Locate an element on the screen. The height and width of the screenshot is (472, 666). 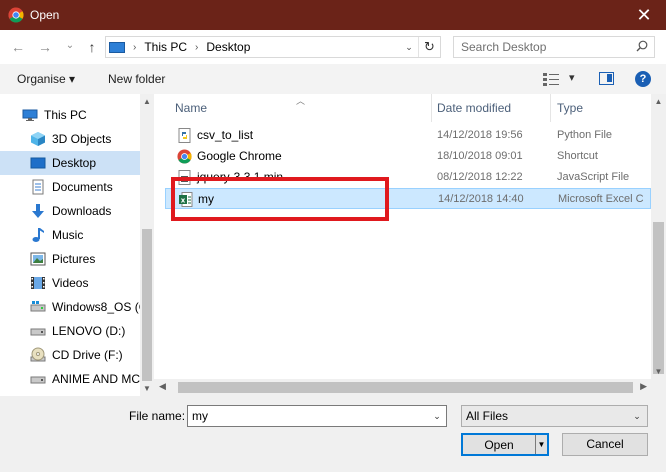
sidebar-item-label: Windows8_OS (C is located at coordinates (96, 307).